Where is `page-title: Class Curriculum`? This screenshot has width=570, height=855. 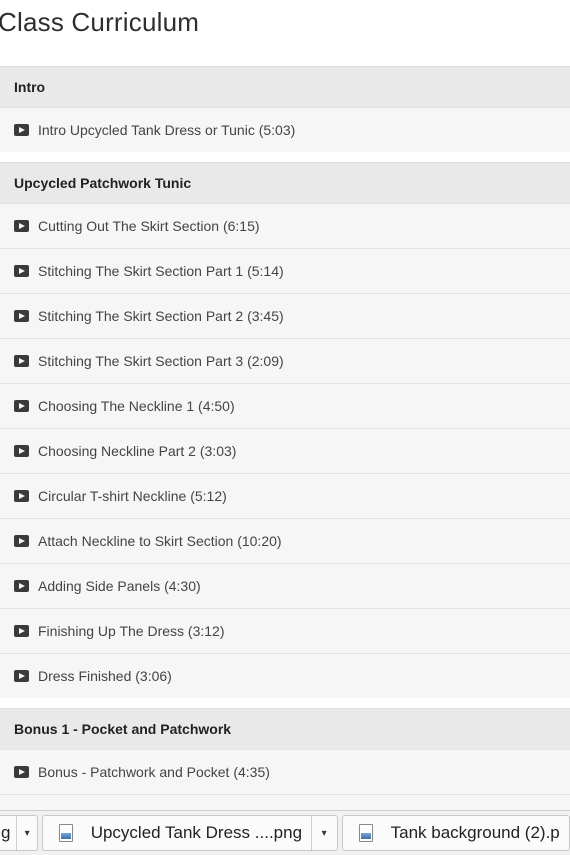 page-title: Class Curriculum is located at coordinates (100, 22).